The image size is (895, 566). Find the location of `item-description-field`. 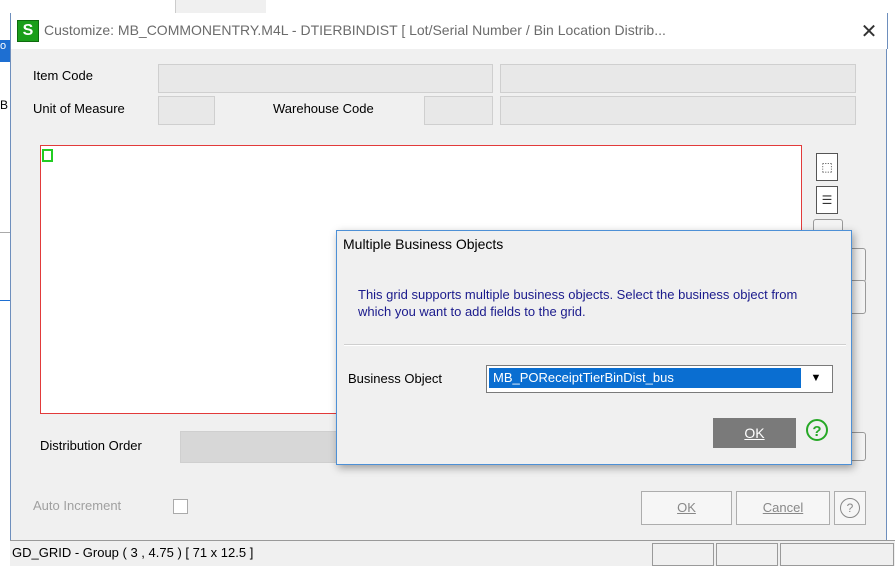

item-description-field is located at coordinates (678, 78).